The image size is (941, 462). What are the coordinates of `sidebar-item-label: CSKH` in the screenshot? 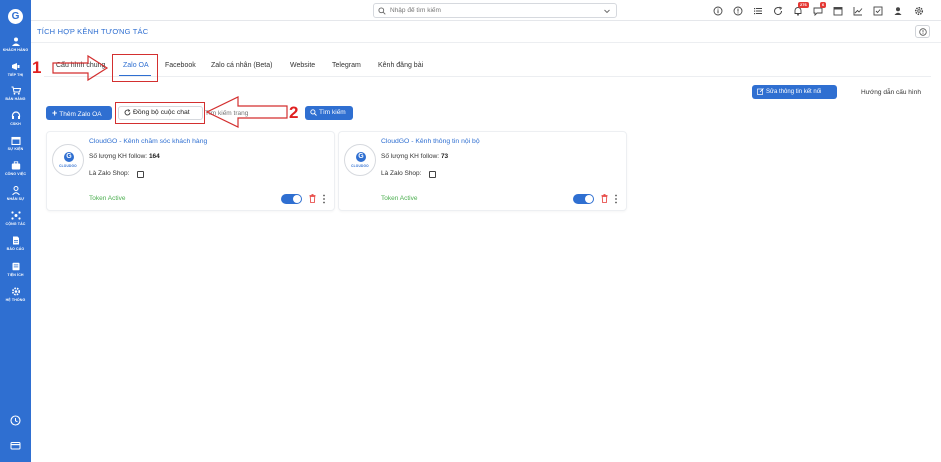 It's located at (15, 124).